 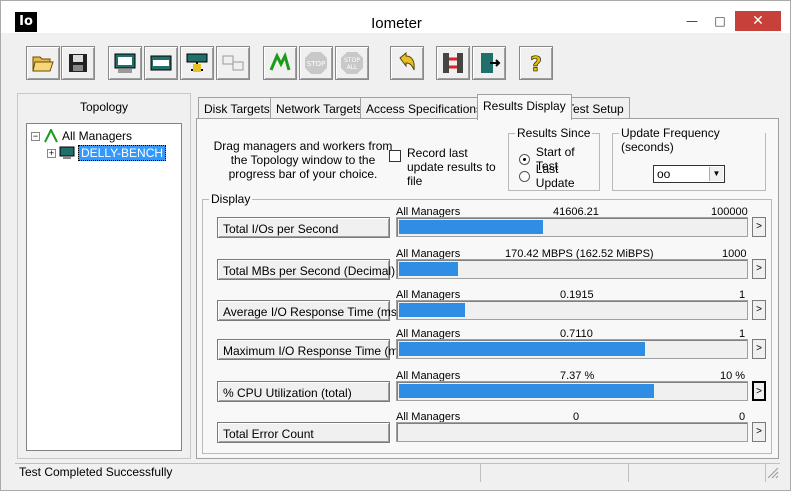 What do you see at coordinates (35, 136) in the screenshot?
I see `collapse-icon: −` at bounding box center [35, 136].